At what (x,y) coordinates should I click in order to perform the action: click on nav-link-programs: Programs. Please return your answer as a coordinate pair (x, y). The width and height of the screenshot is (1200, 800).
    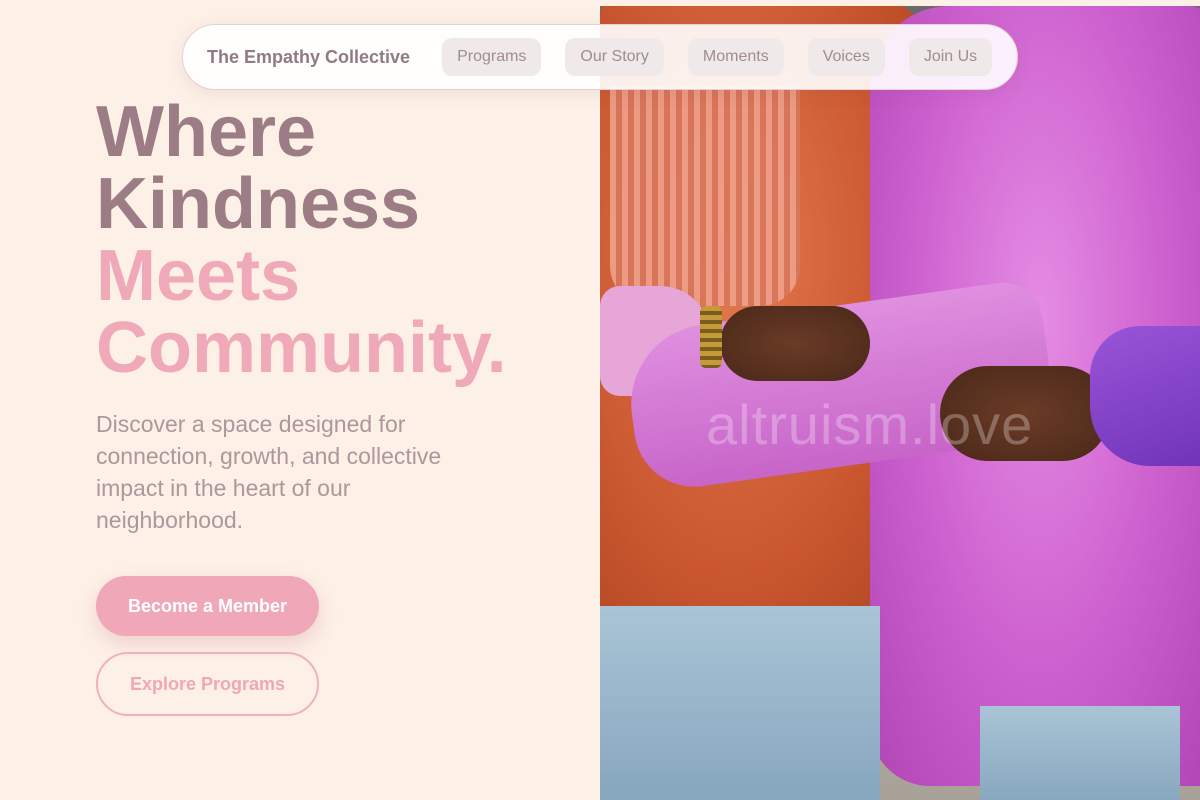
    Looking at the image, I should click on (492, 57).